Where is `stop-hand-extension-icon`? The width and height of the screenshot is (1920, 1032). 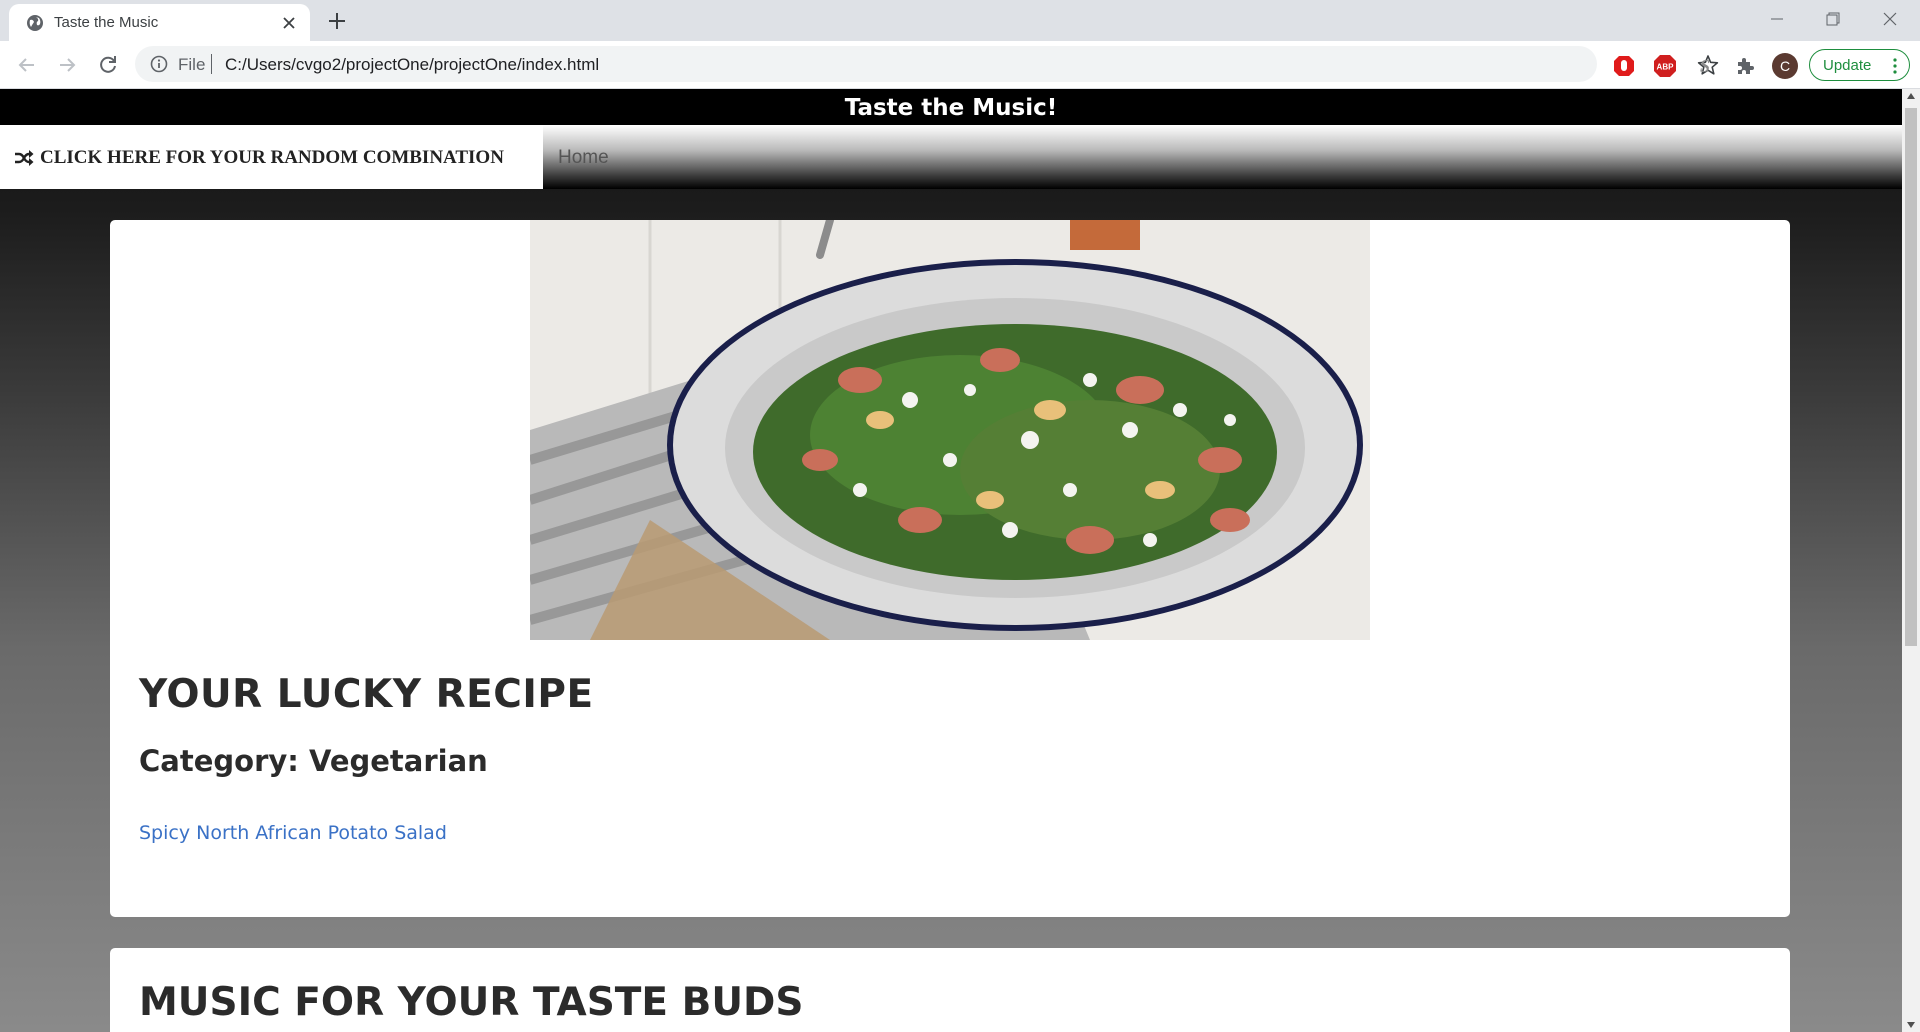
stop-hand-extension-icon is located at coordinates (1624, 66).